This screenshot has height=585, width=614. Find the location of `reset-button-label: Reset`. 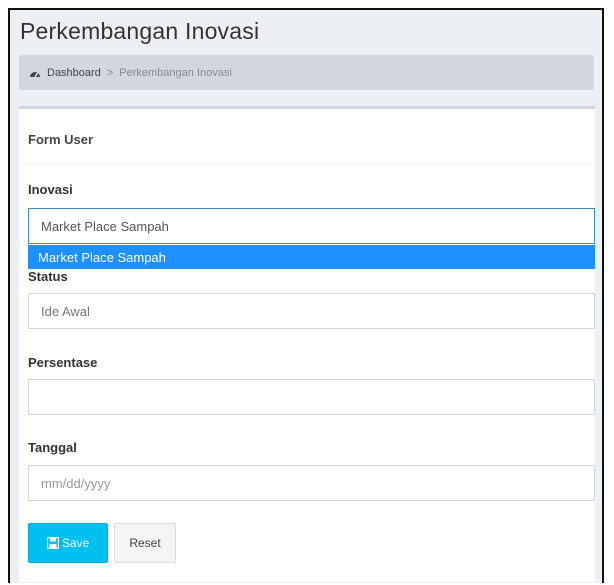

reset-button-label: Reset is located at coordinates (145, 543).